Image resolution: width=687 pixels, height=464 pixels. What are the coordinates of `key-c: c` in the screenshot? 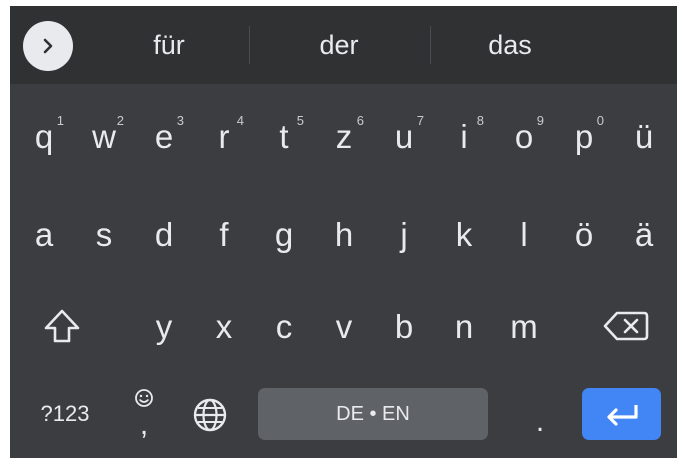 It's located at (284, 326).